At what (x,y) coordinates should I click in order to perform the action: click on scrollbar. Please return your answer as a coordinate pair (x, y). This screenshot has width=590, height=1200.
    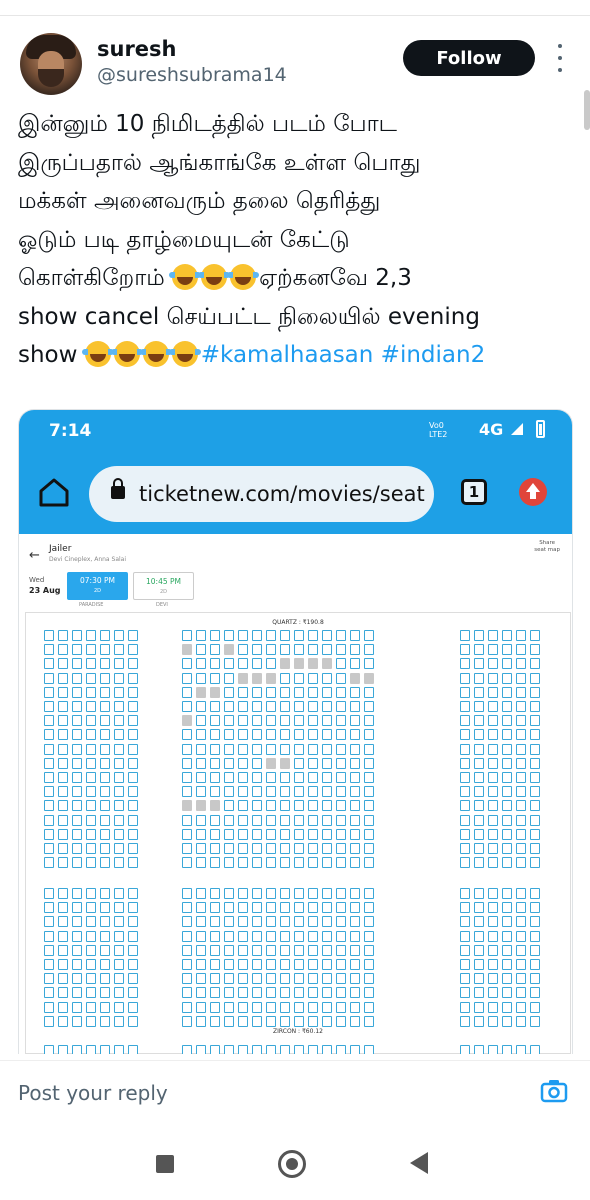
    Looking at the image, I should click on (587, 110).